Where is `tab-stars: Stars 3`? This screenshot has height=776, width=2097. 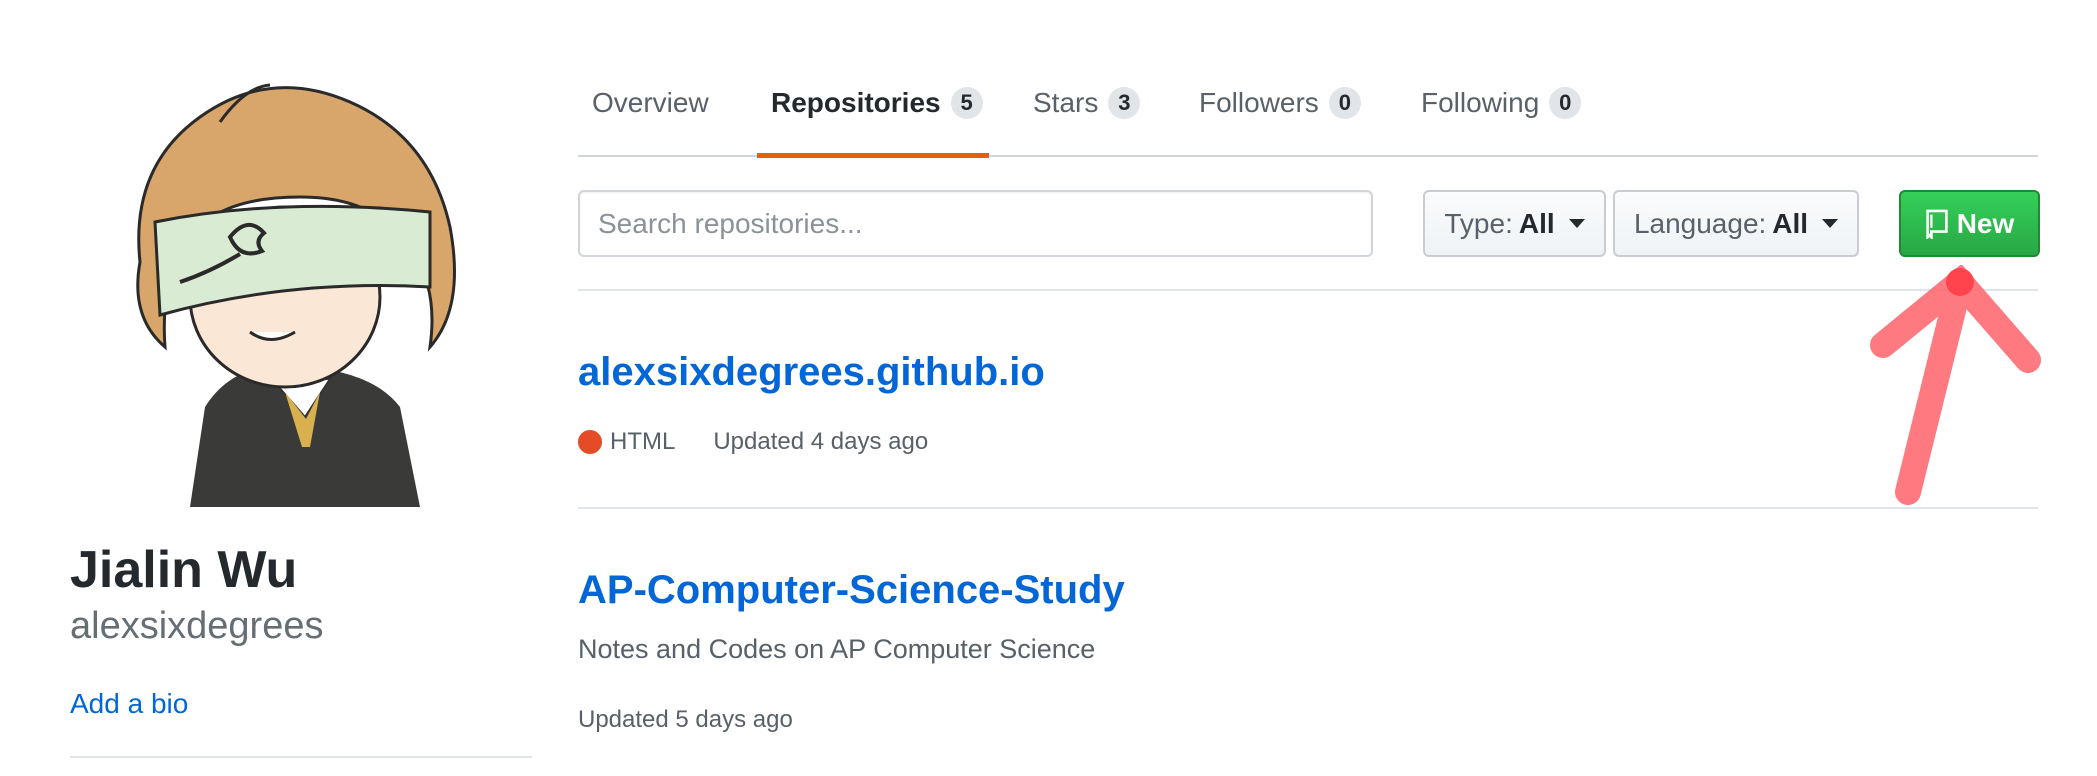
tab-stars: Stars 3 is located at coordinates (1087, 103).